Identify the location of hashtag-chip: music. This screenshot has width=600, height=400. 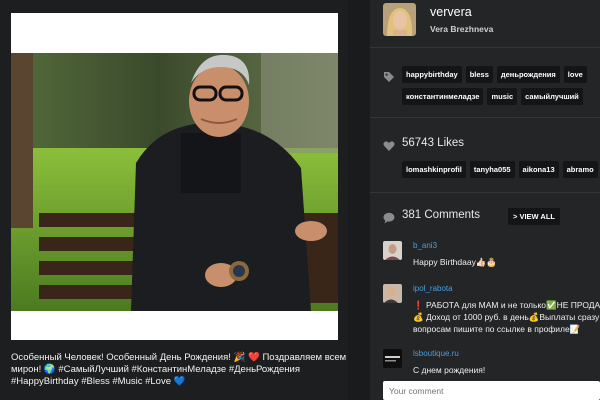
(502, 96).